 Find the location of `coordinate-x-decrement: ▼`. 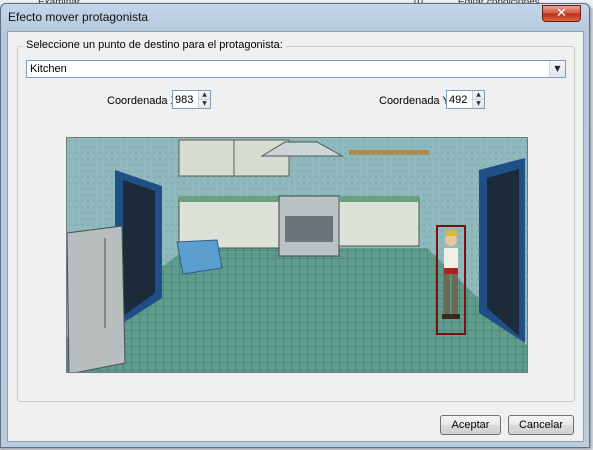

coordinate-x-decrement: ▼ is located at coordinates (204, 104).